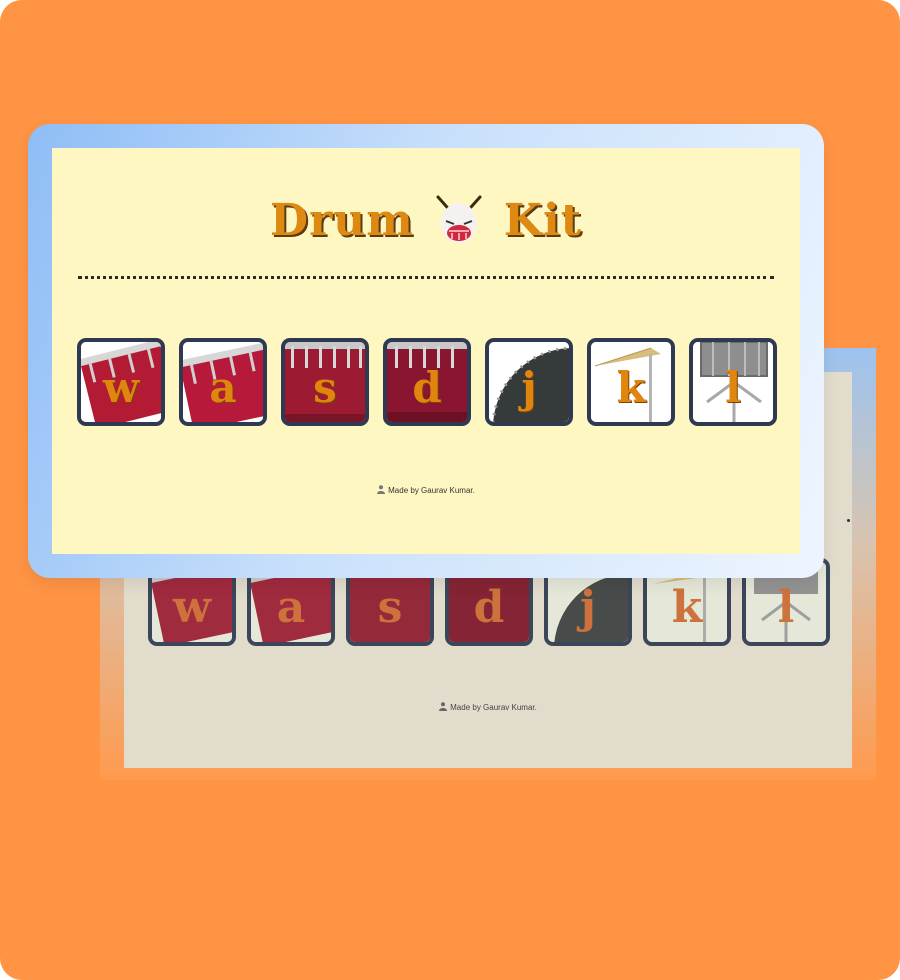 Image resolution: width=900 pixels, height=980 pixels. What do you see at coordinates (733, 387) in the screenshot?
I see `pad-key-label: l` at bounding box center [733, 387].